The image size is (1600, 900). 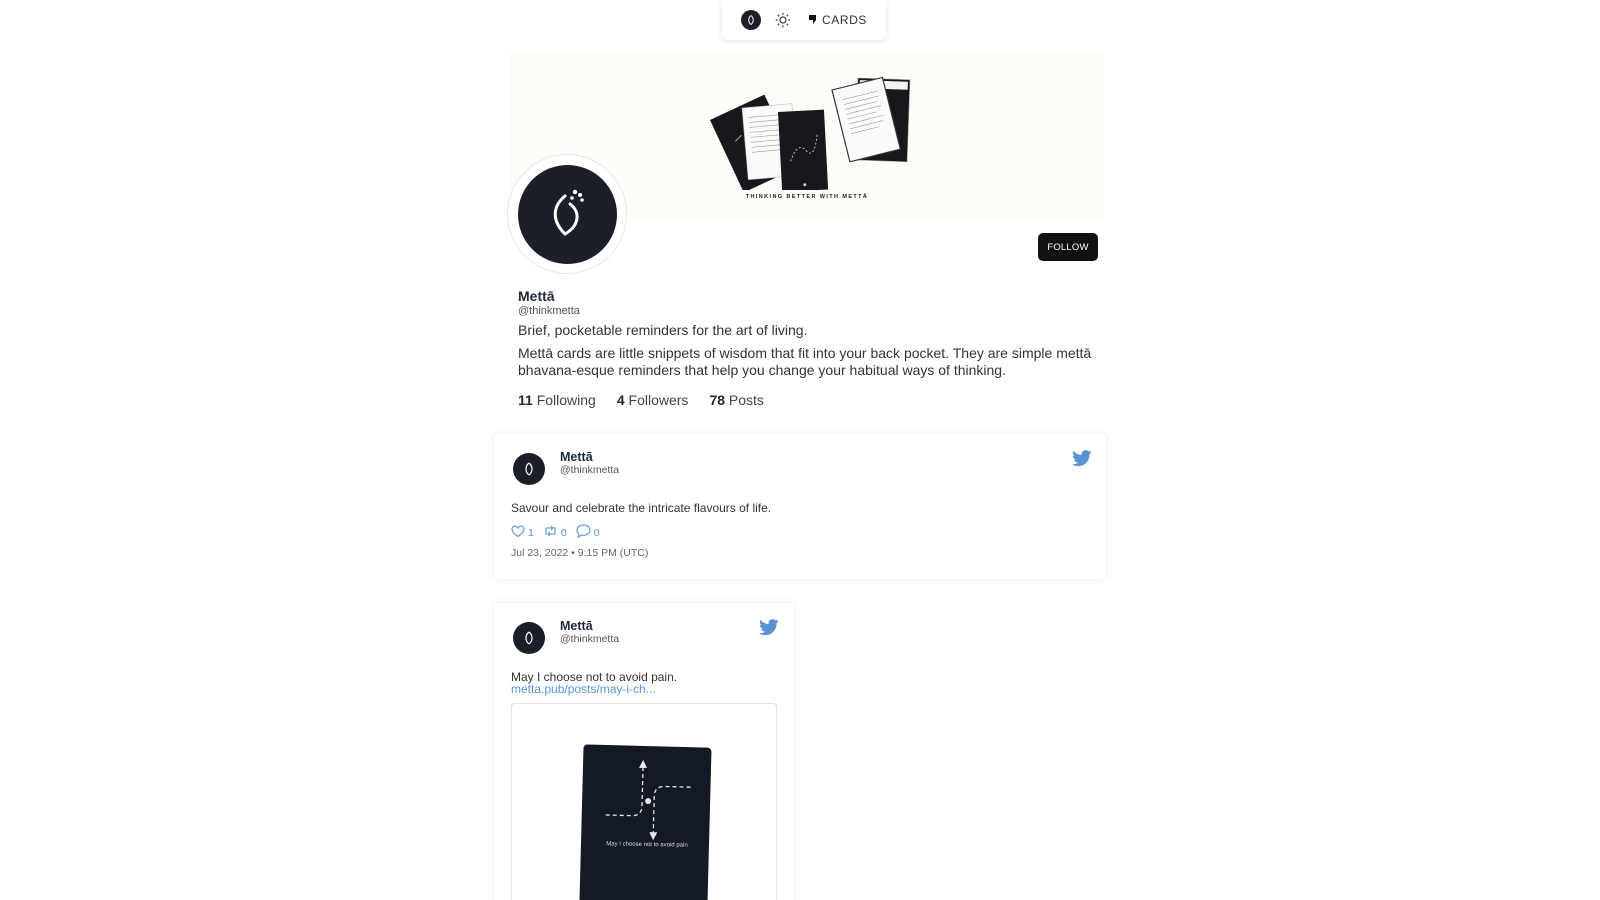 I want to click on posts-stat: 78 Posts, so click(x=736, y=400).